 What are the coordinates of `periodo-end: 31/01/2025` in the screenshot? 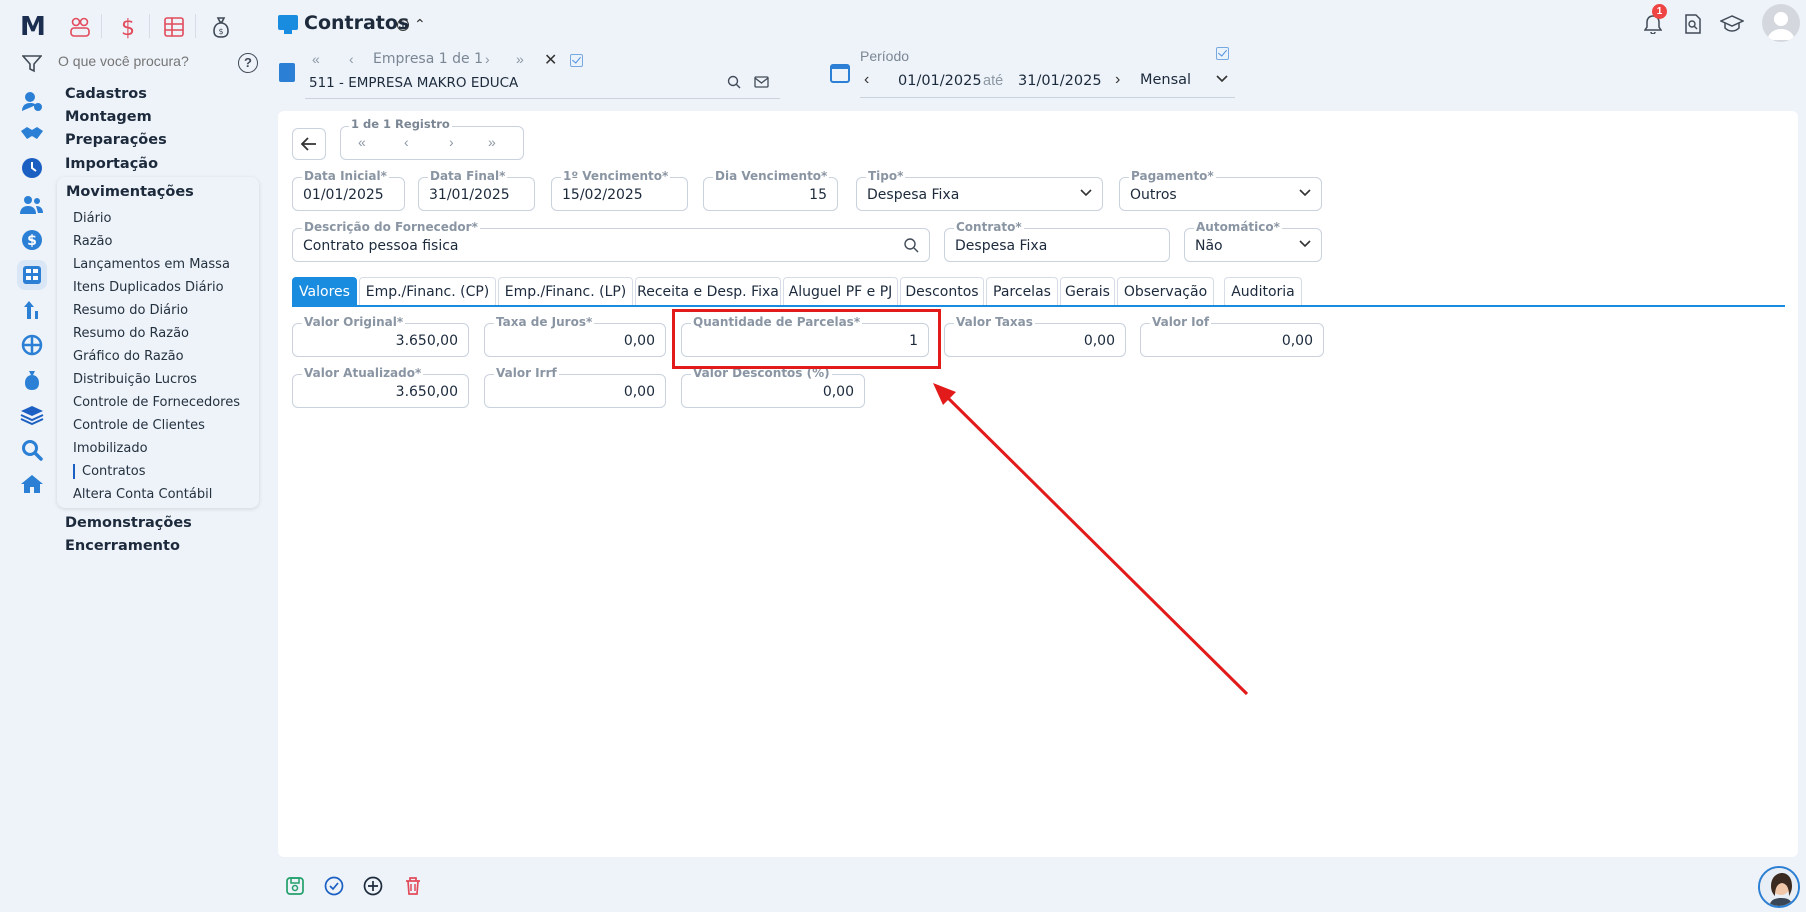 It's located at (1060, 81).